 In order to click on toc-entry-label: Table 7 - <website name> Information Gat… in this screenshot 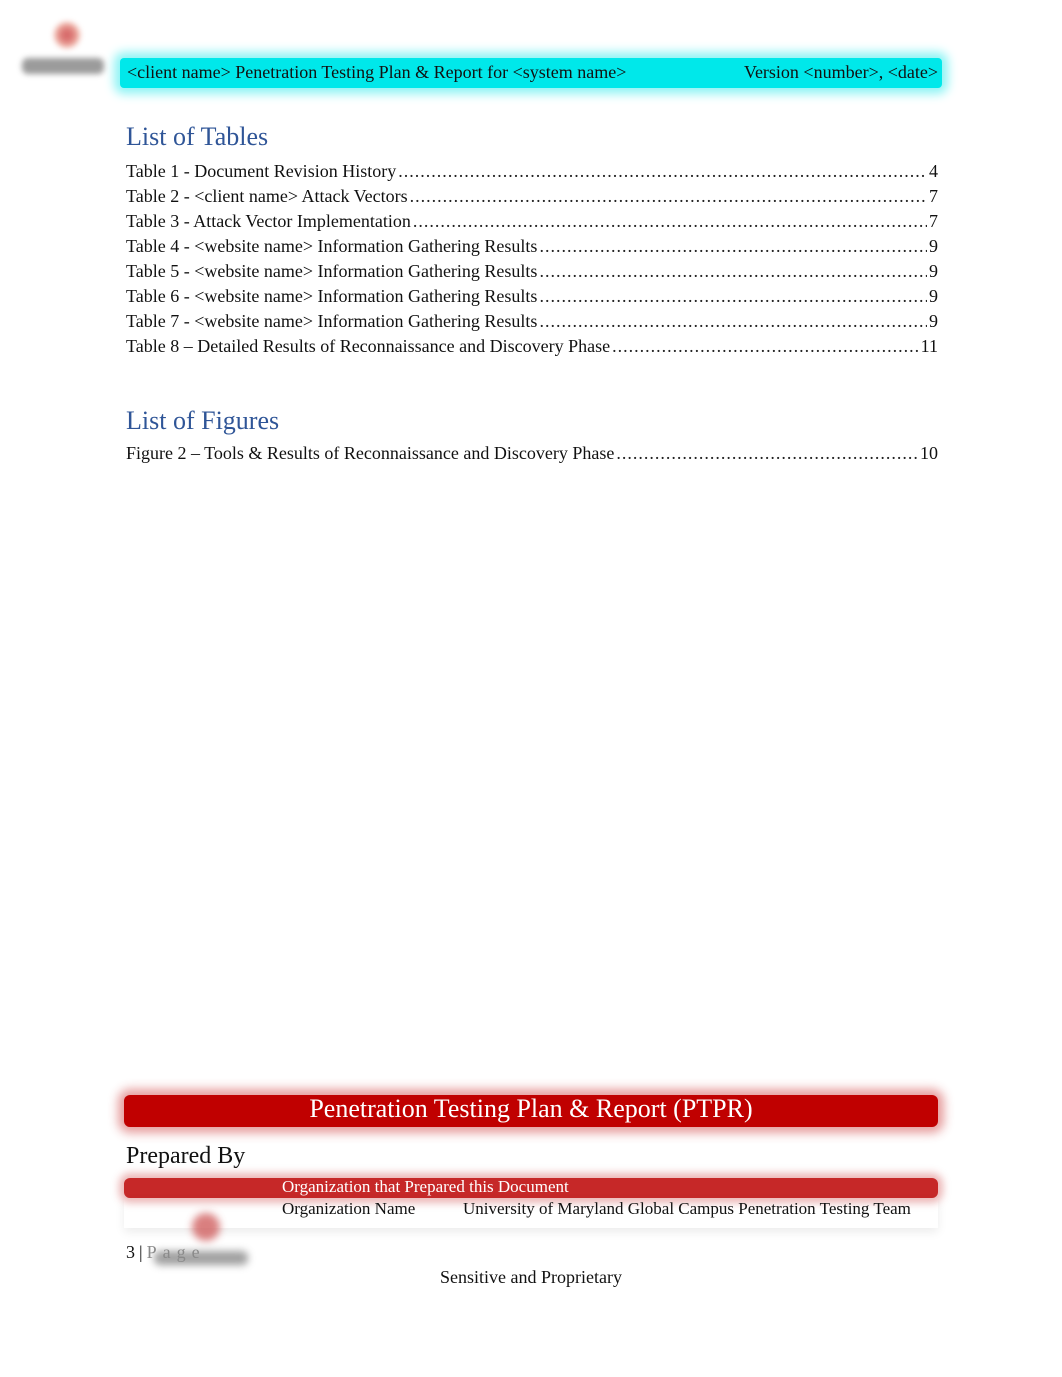, I will do `click(332, 321)`.